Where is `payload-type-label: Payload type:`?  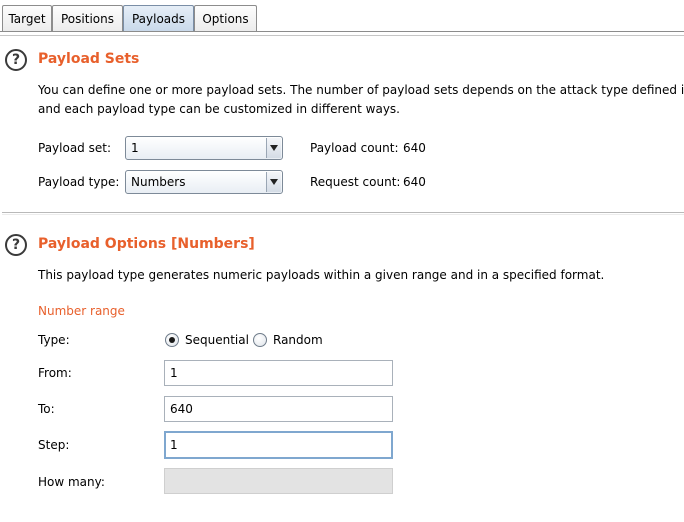
payload-type-label: Payload type: is located at coordinates (79, 182).